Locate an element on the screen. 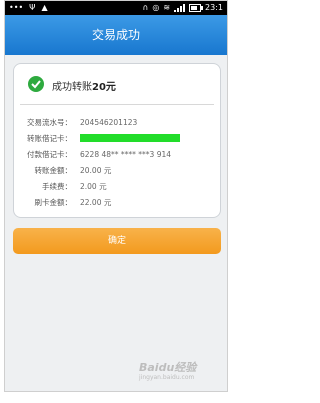 Image resolution: width=320 pixels, height=403 pixels. alarm-icon: ◎ is located at coordinates (156, 7).